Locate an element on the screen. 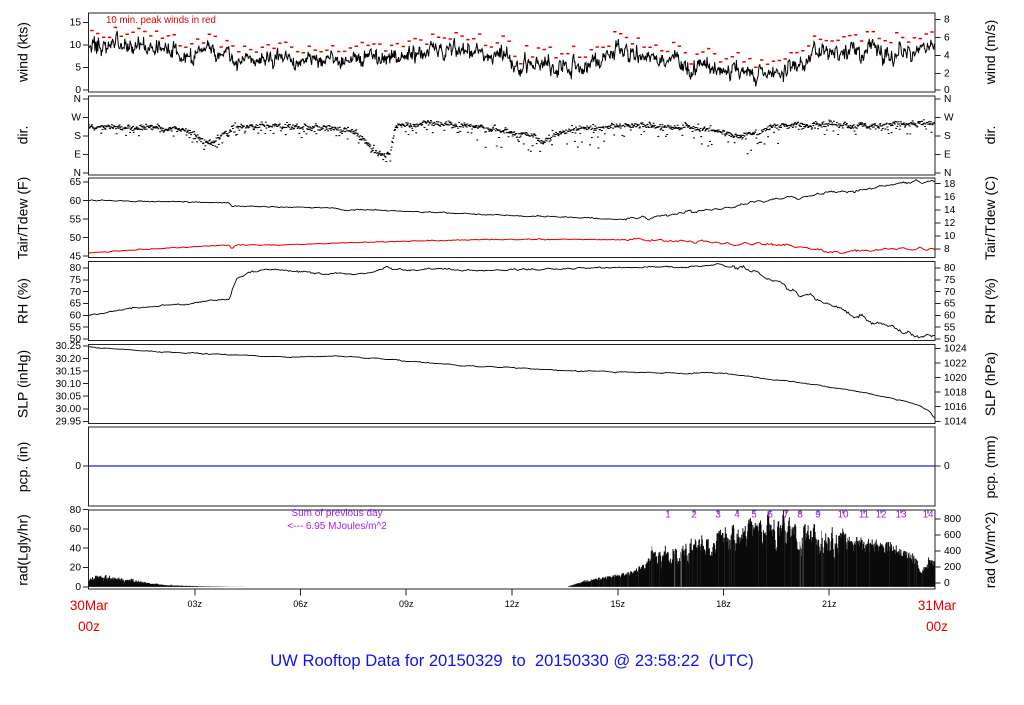 The width and height of the screenshot is (1024, 705). svg-text: 200 is located at coordinates (952, 567).